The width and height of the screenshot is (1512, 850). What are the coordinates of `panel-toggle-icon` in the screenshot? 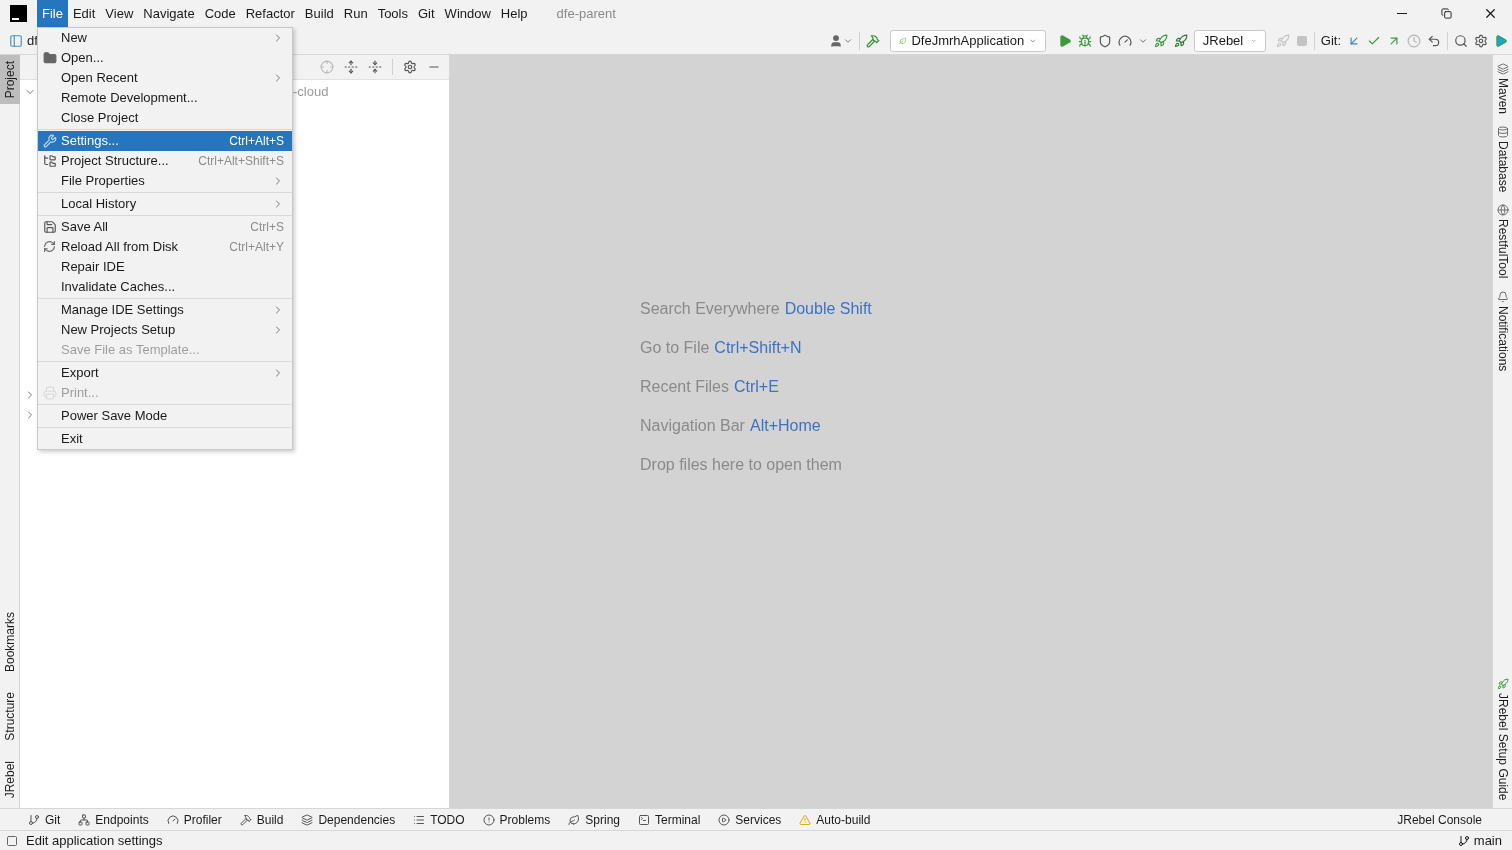 It's located at (12, 840).